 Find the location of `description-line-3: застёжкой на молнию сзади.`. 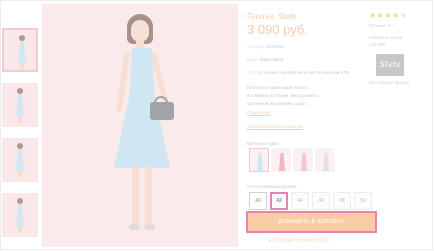

description-line-3: застёжкой на молнию сзади. is located at coordinates (277, 103).